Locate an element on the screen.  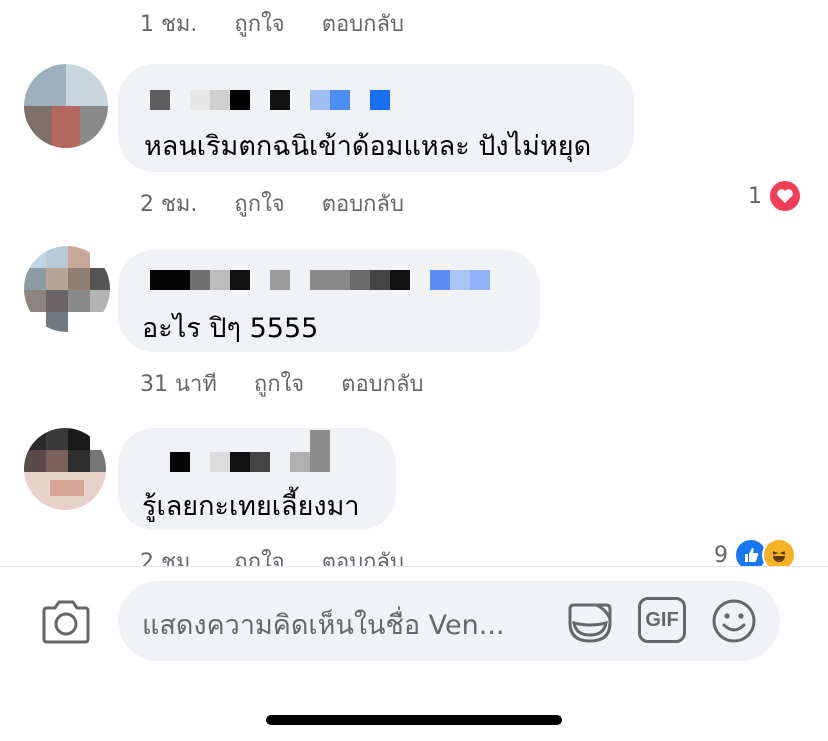
comment-text: อะไร ปิๆ 5555 is located at coordinates (230, 328).